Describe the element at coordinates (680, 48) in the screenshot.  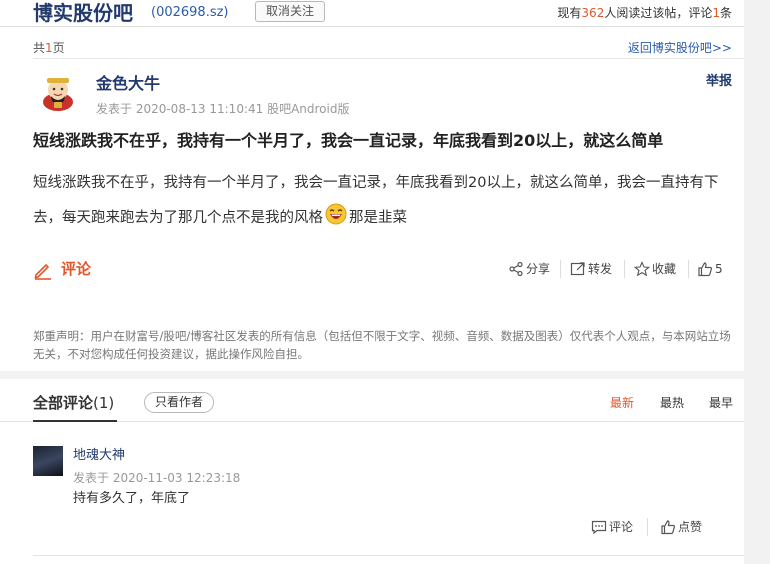
I see `back-to-bar-link: 返回博实股份吧>>` at that location.